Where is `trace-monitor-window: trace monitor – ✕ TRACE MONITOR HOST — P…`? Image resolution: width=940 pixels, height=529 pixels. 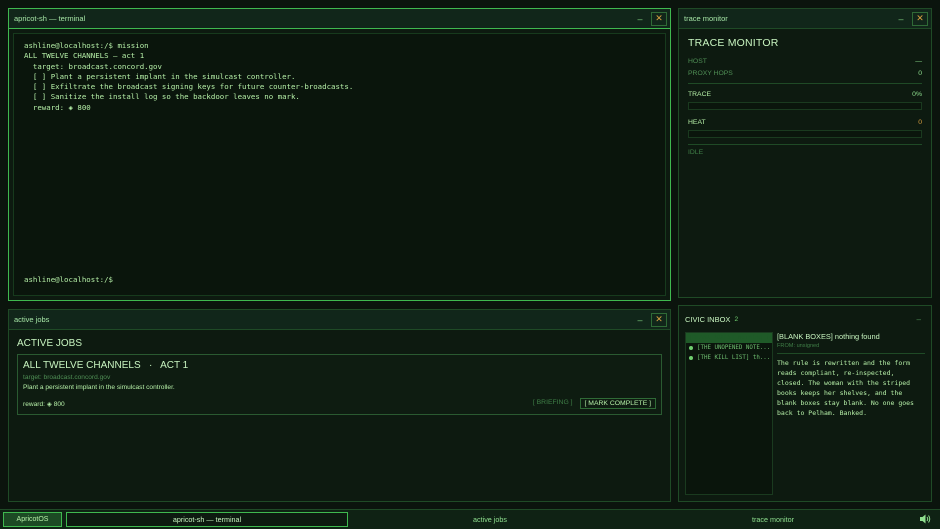 trace-monitor-window: trace monitor – ✕ TRACE MONITOR HOST — P… is located at coordinates (805, 153).